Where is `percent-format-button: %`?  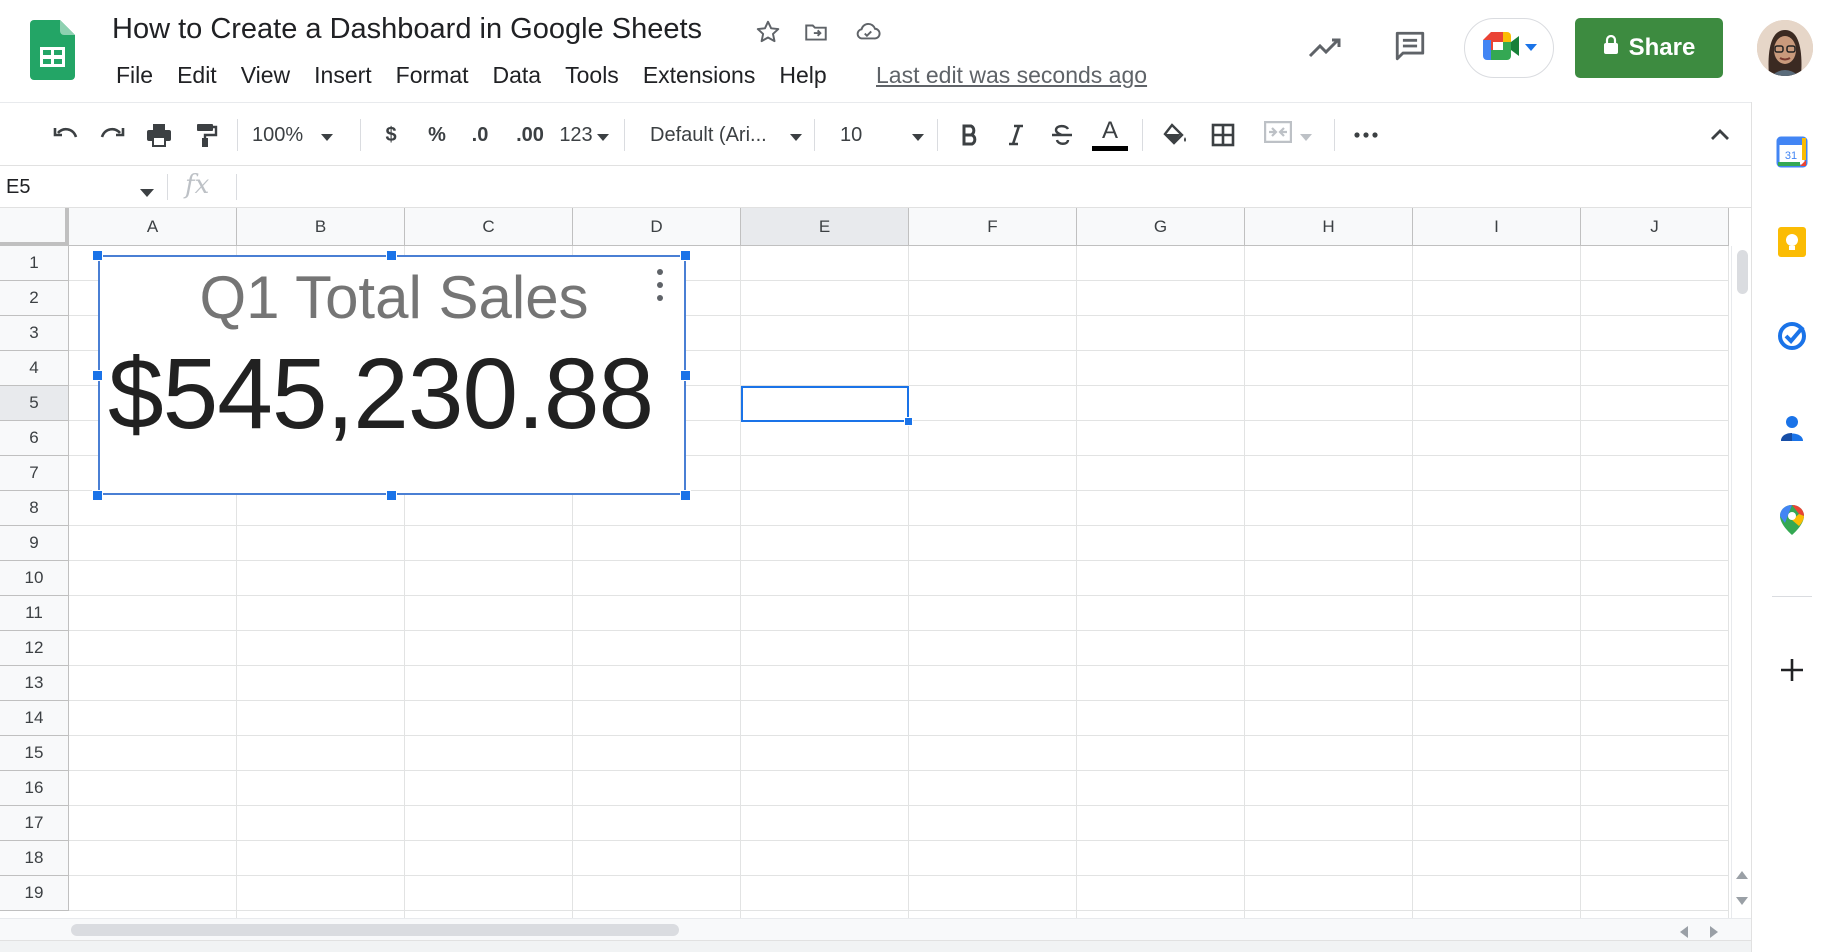 percent-format-button: % is located at coordinates (437, 135).